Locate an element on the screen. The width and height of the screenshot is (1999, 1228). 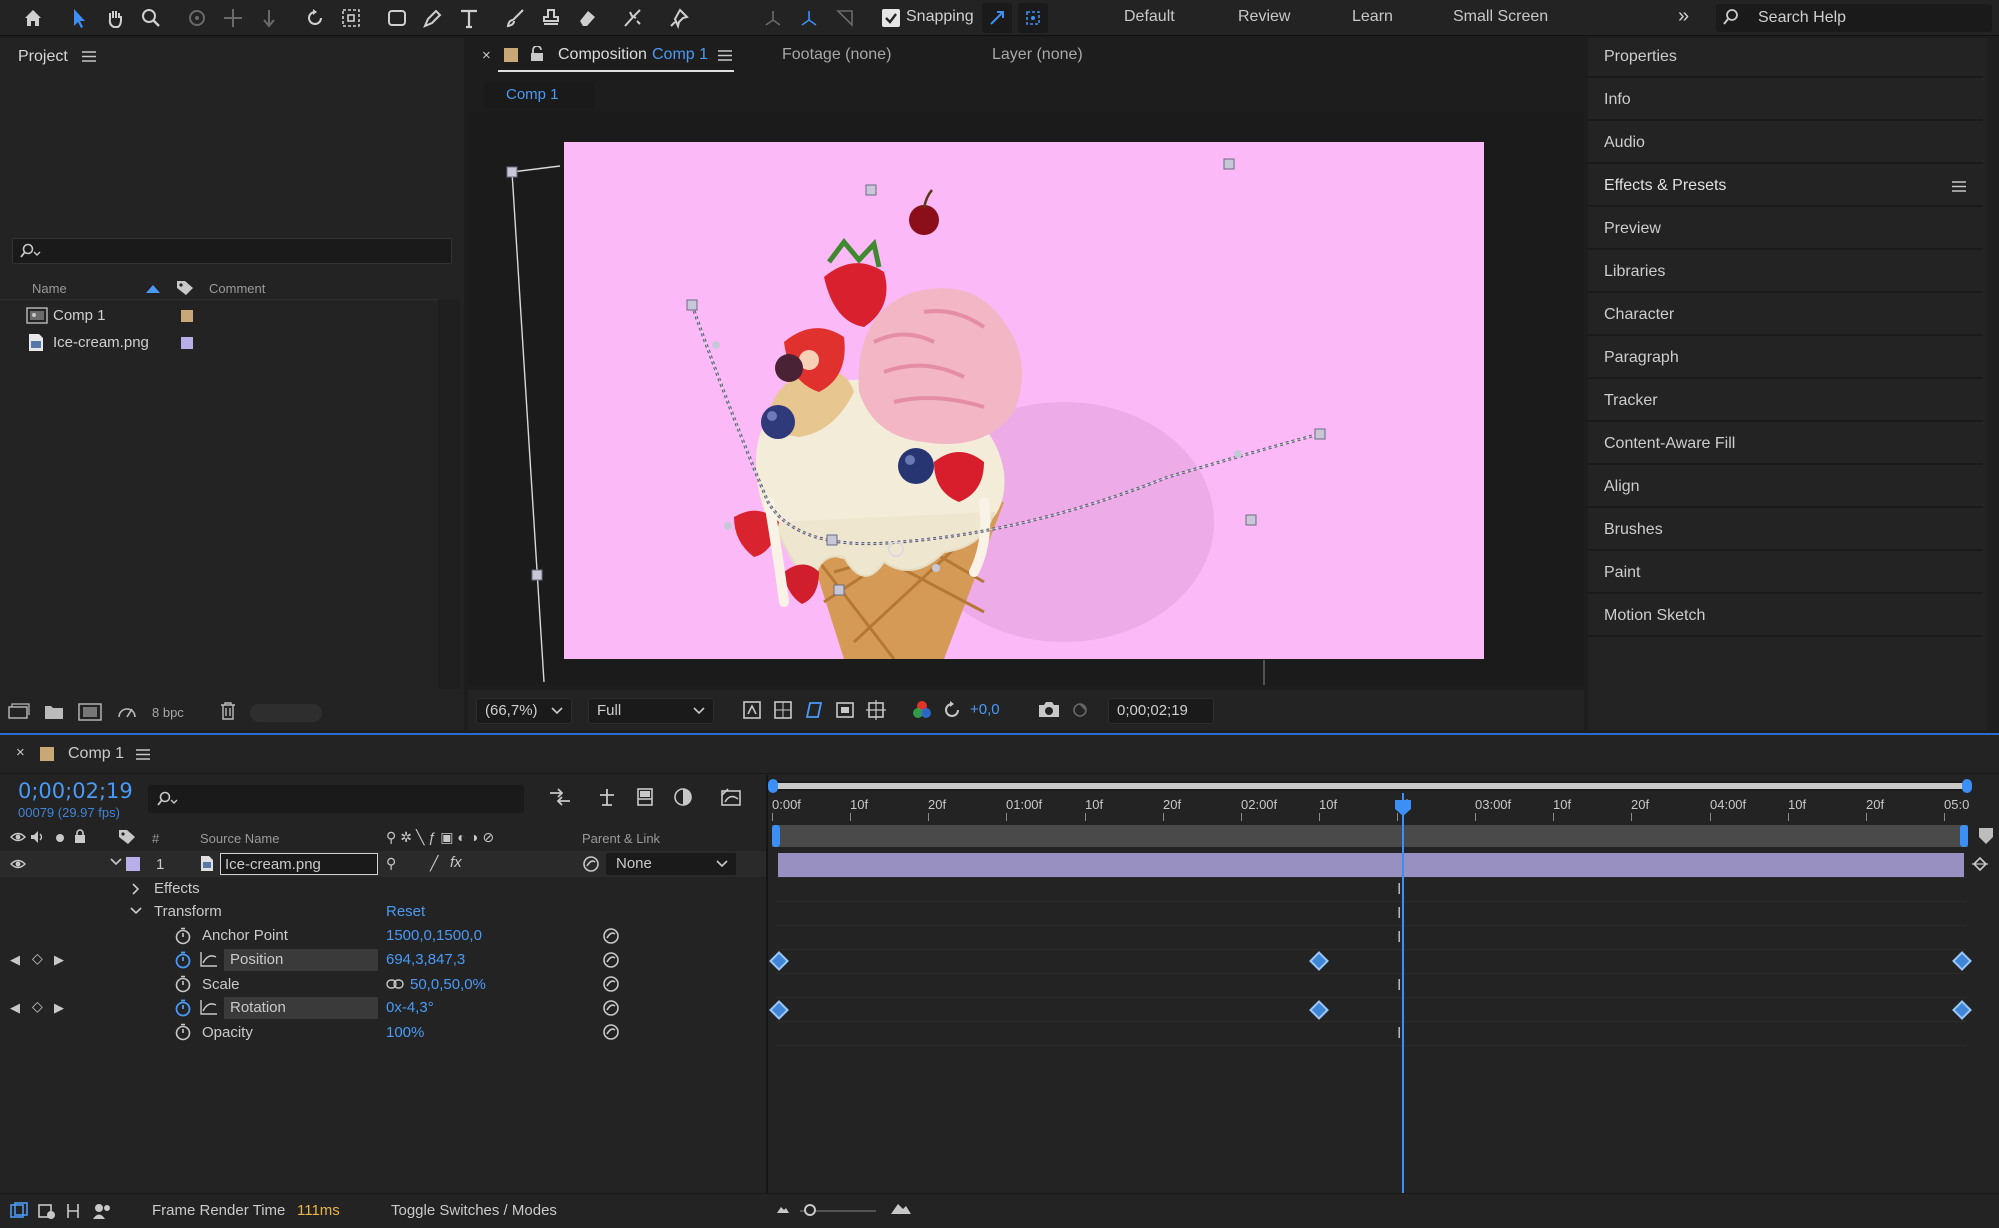
label-color-swatch is located at coordinates (187, 343).